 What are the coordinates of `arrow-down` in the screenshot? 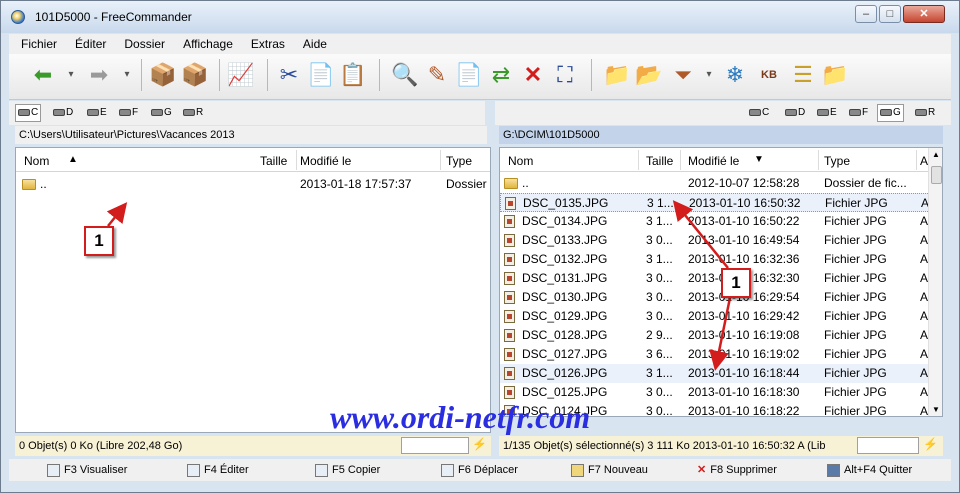 It's located at (721, 329).